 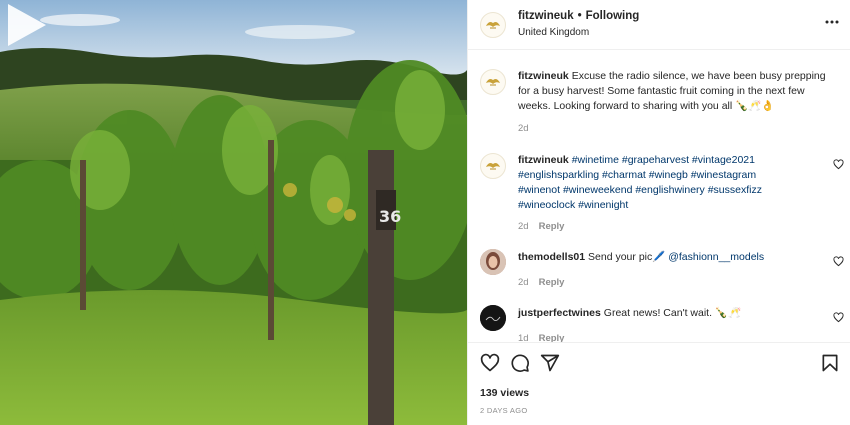 I want to click on location-link: United Kingdom, so click(x=553, y=32).